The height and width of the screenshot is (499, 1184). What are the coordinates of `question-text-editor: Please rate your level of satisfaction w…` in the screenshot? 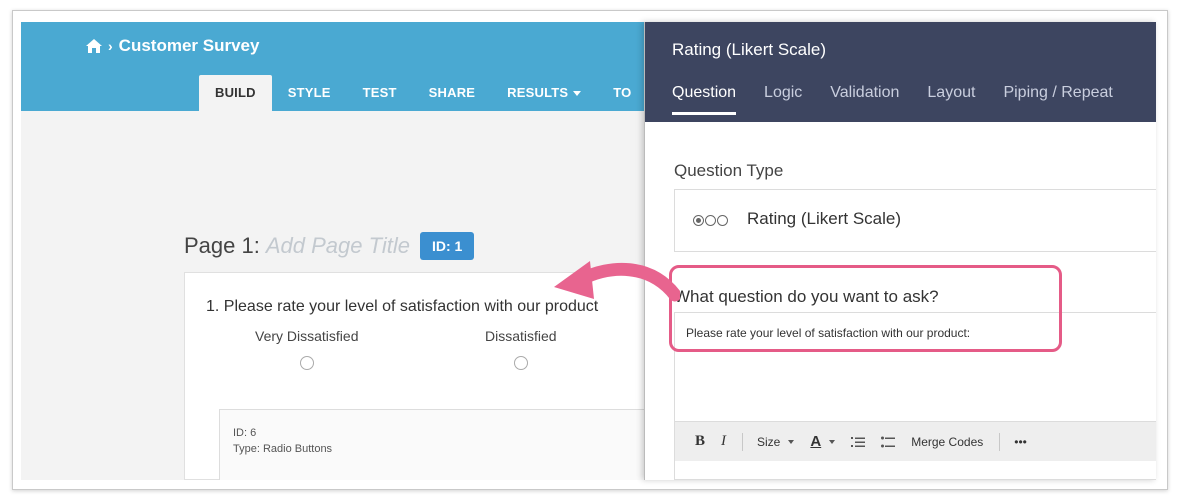 It's located at (915, 396).